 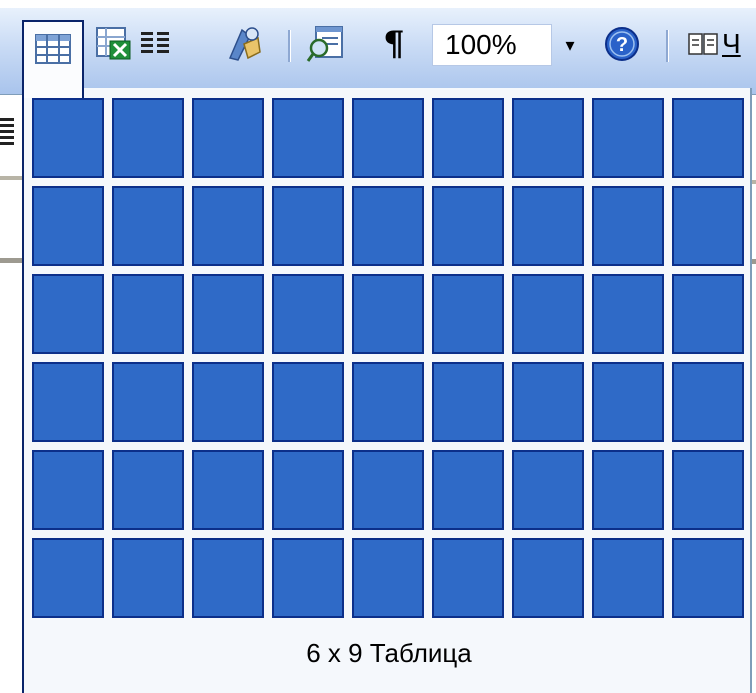 I want to click on pilcrow-icon: ¶, so click(x=394, y=44).